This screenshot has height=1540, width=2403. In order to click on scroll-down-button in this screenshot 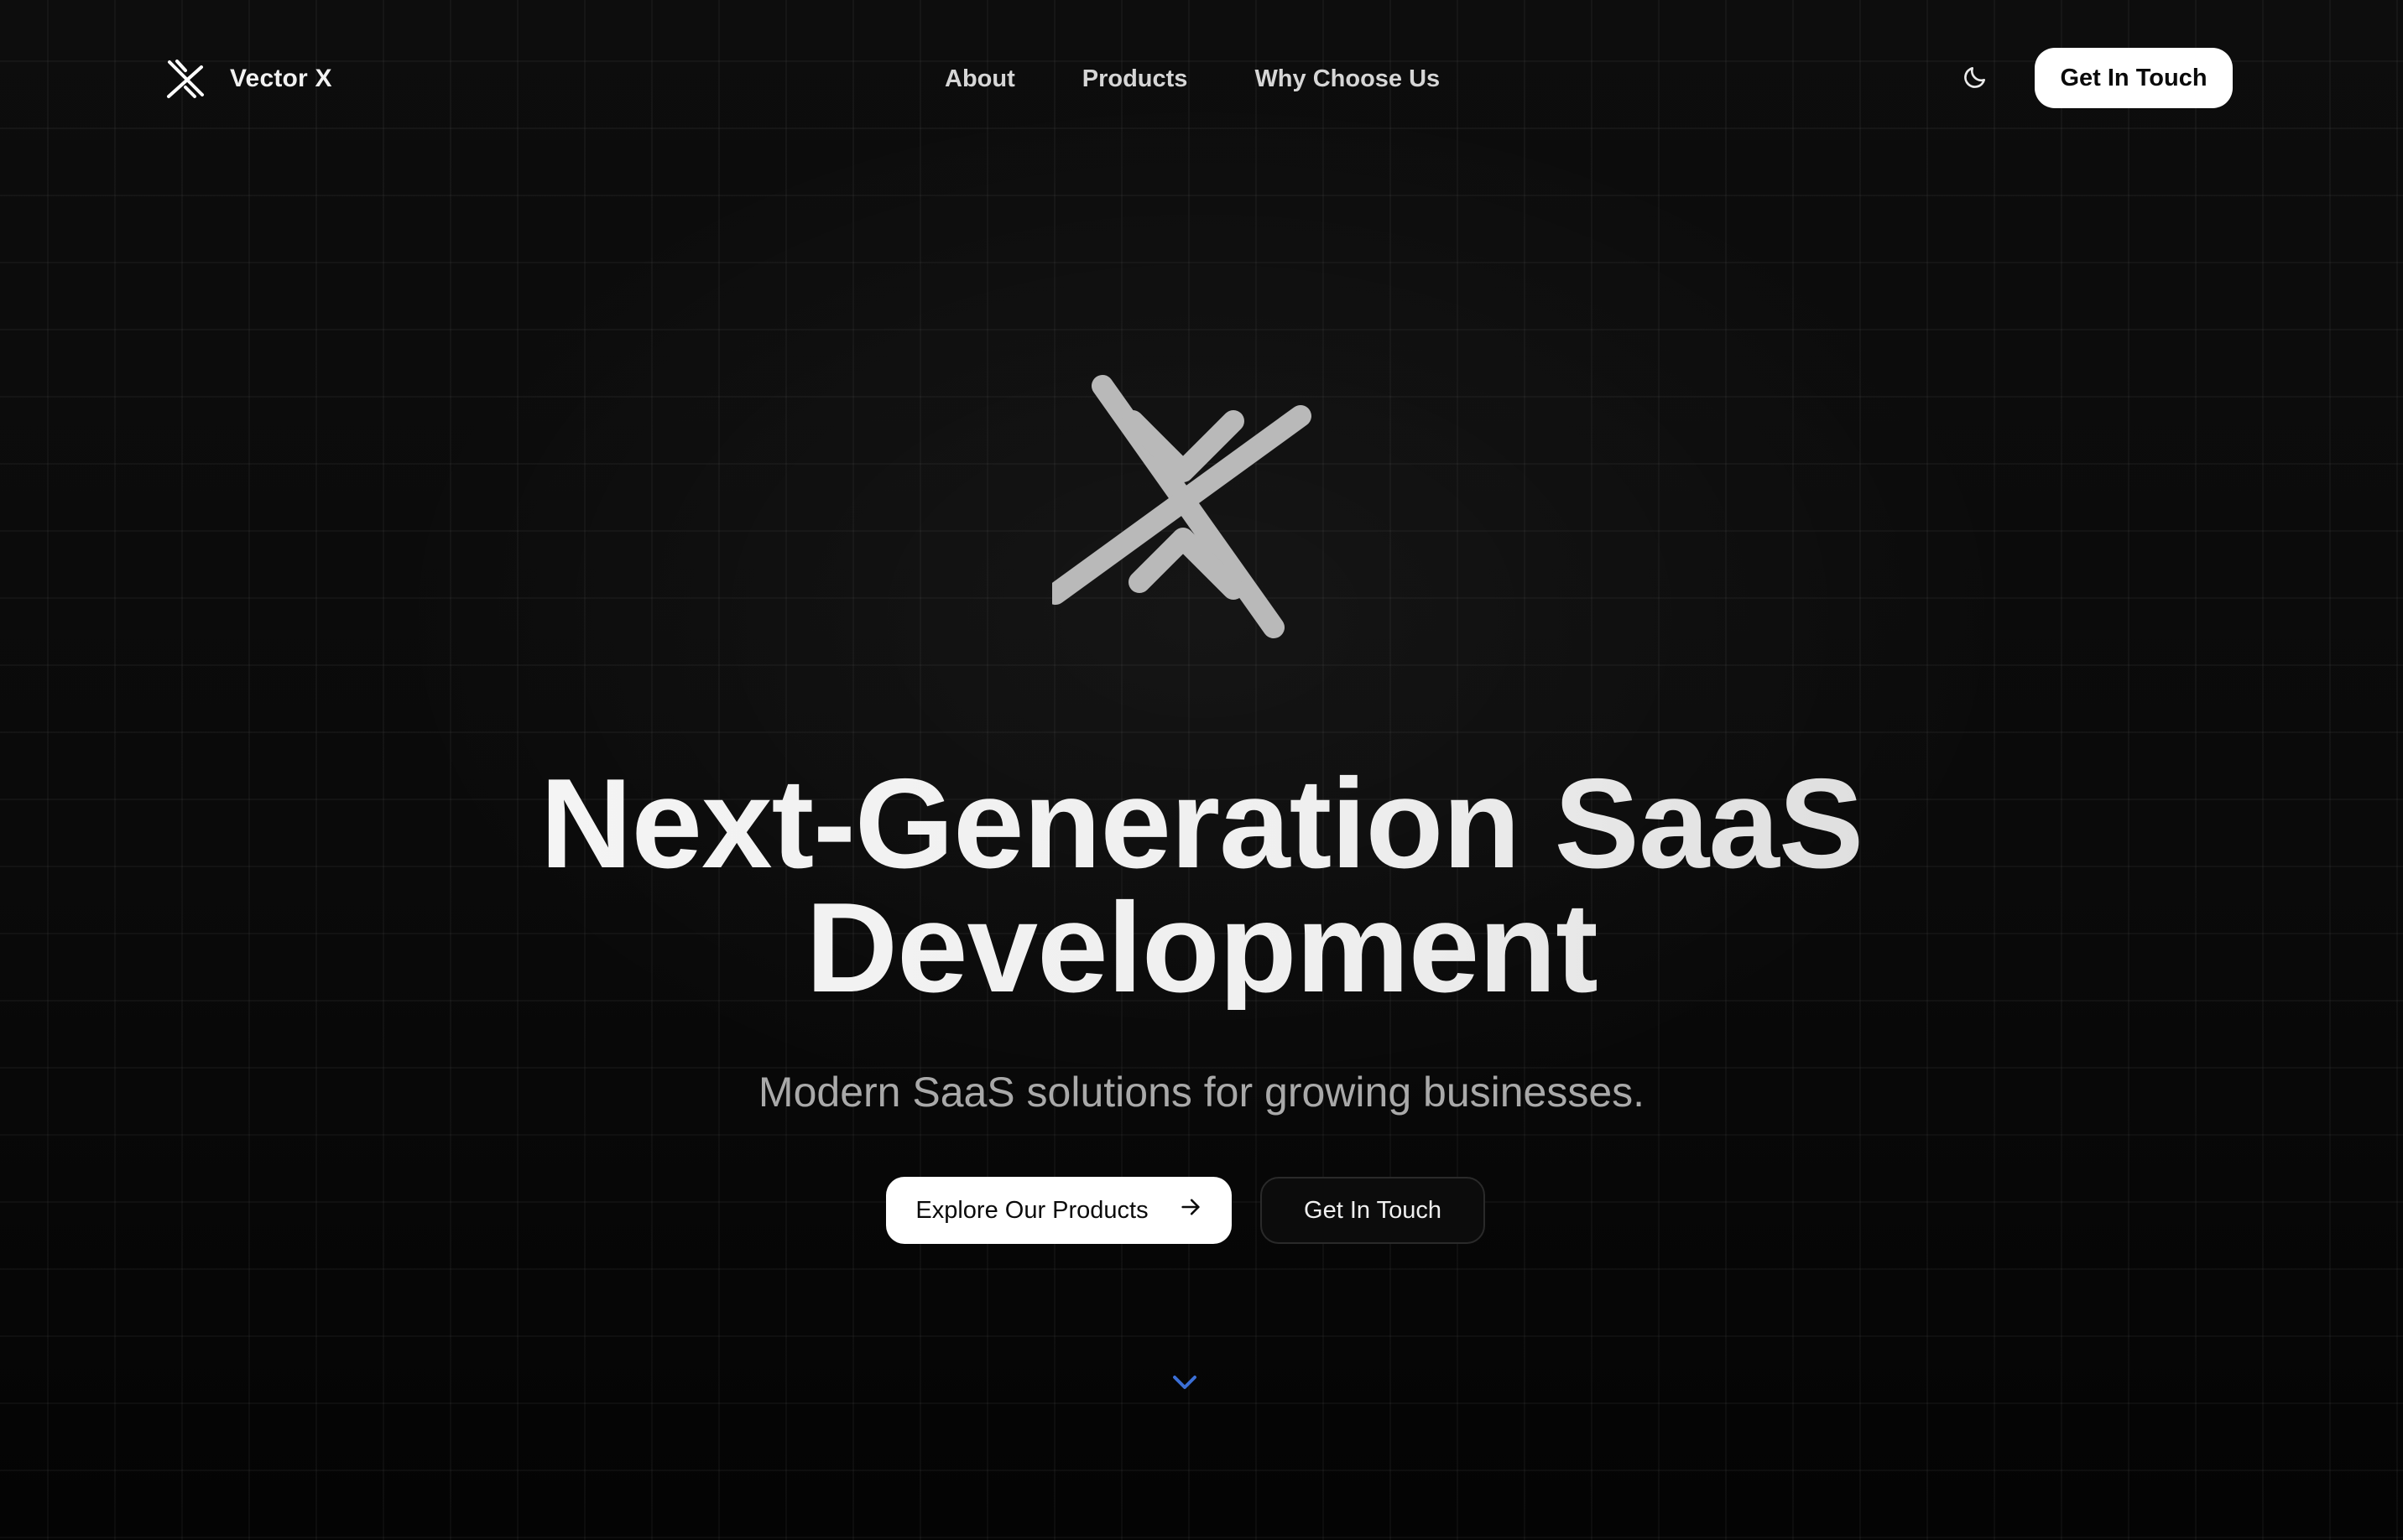, I will do `click(1185, 1382)`.